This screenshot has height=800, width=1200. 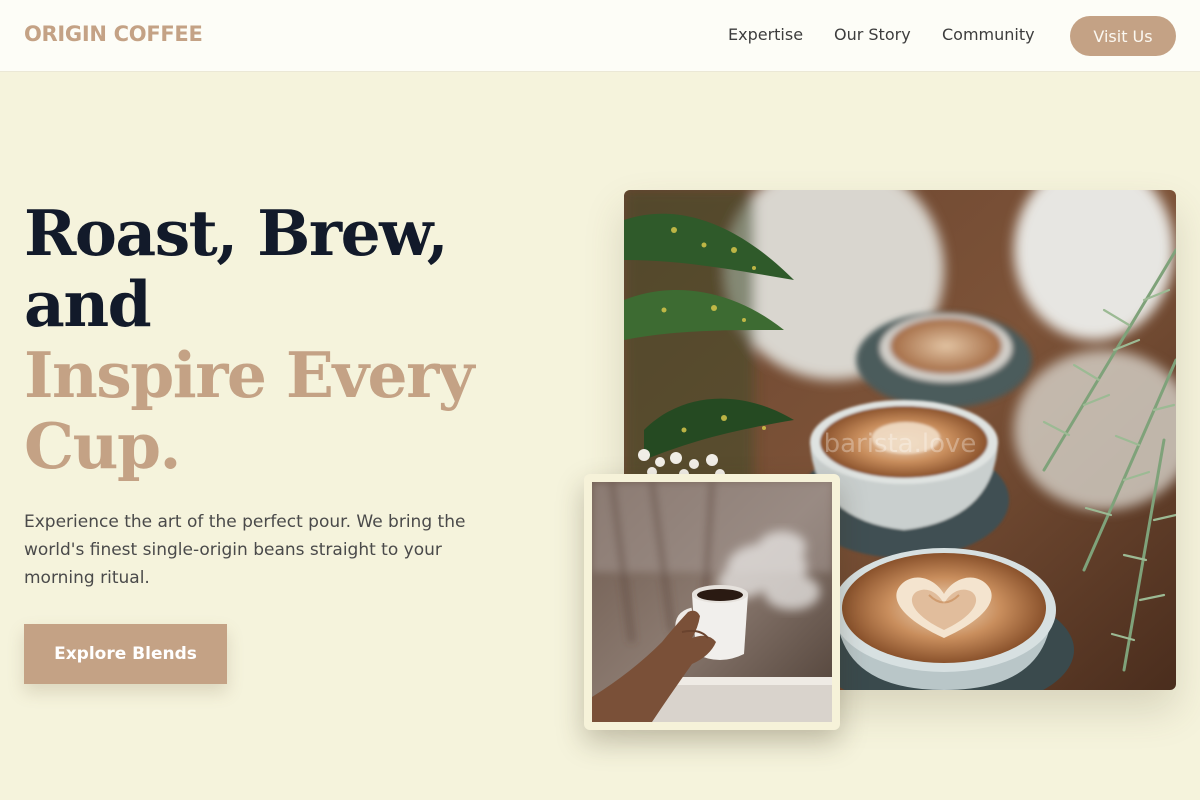 What do you see at coordinates (125, 654) in the screenshot?
I see `explore-blends-button: Explore Blends` at bounding box center [125, 654].